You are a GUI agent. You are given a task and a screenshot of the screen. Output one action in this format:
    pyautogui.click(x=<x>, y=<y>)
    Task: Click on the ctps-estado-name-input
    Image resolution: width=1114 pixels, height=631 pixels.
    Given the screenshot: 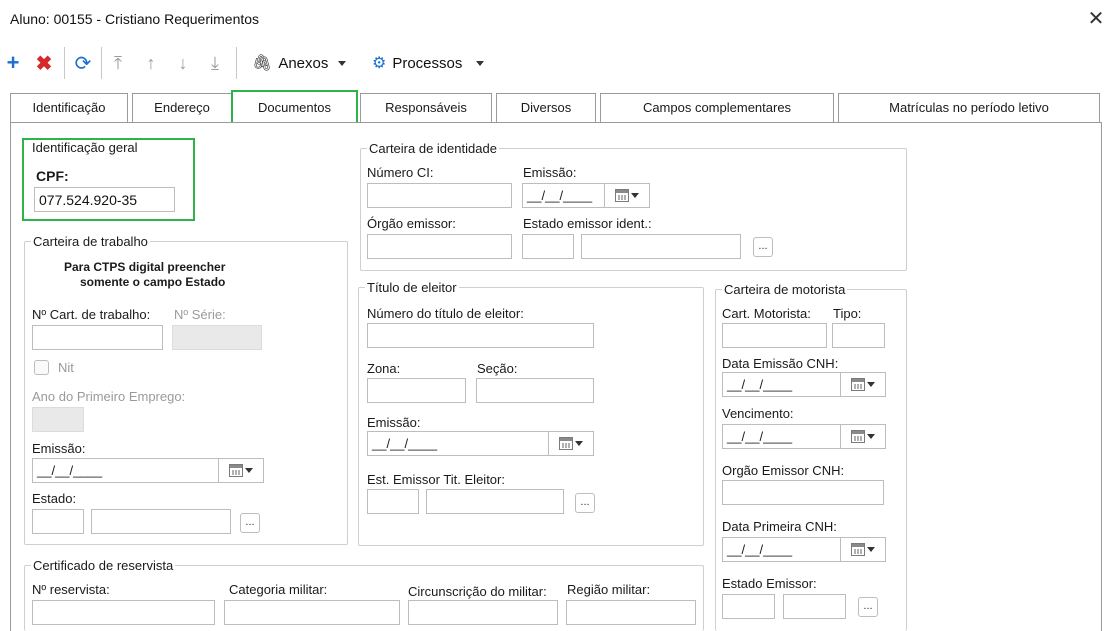 What is the action you would take?
    pyautogui.click(x=161, y=521)
    